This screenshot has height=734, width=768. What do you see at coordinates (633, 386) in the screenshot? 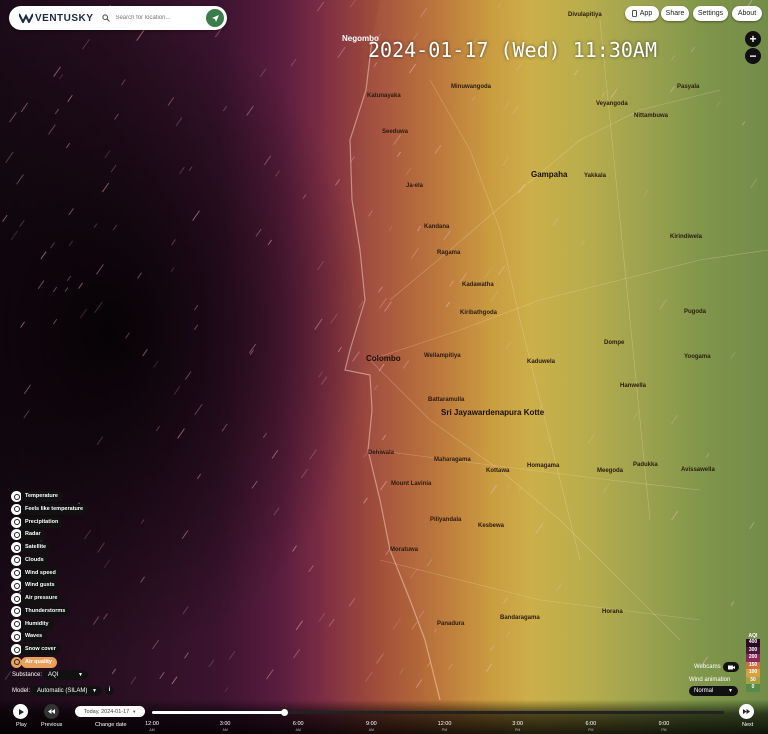
I see `place-label: Hanwella` at bounding box center [633, 386].